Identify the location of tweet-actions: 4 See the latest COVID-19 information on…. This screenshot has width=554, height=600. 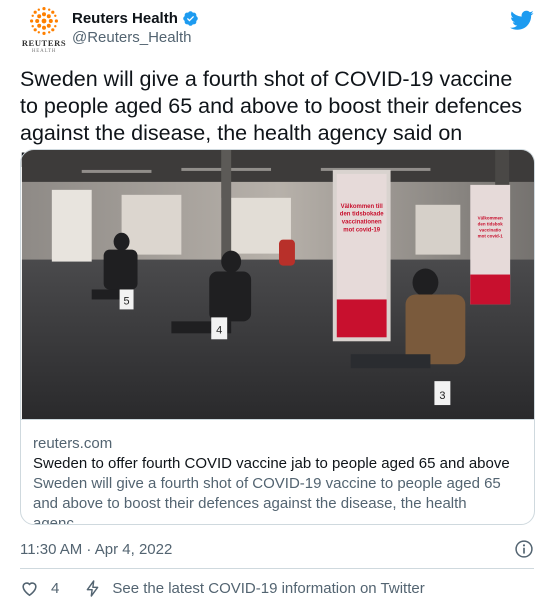
(277, 588).